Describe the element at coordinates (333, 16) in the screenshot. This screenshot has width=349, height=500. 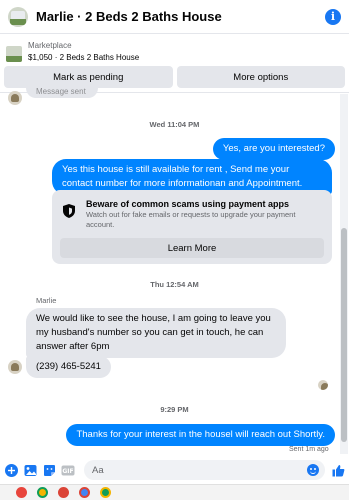
I see `info-icon: i` at that location.